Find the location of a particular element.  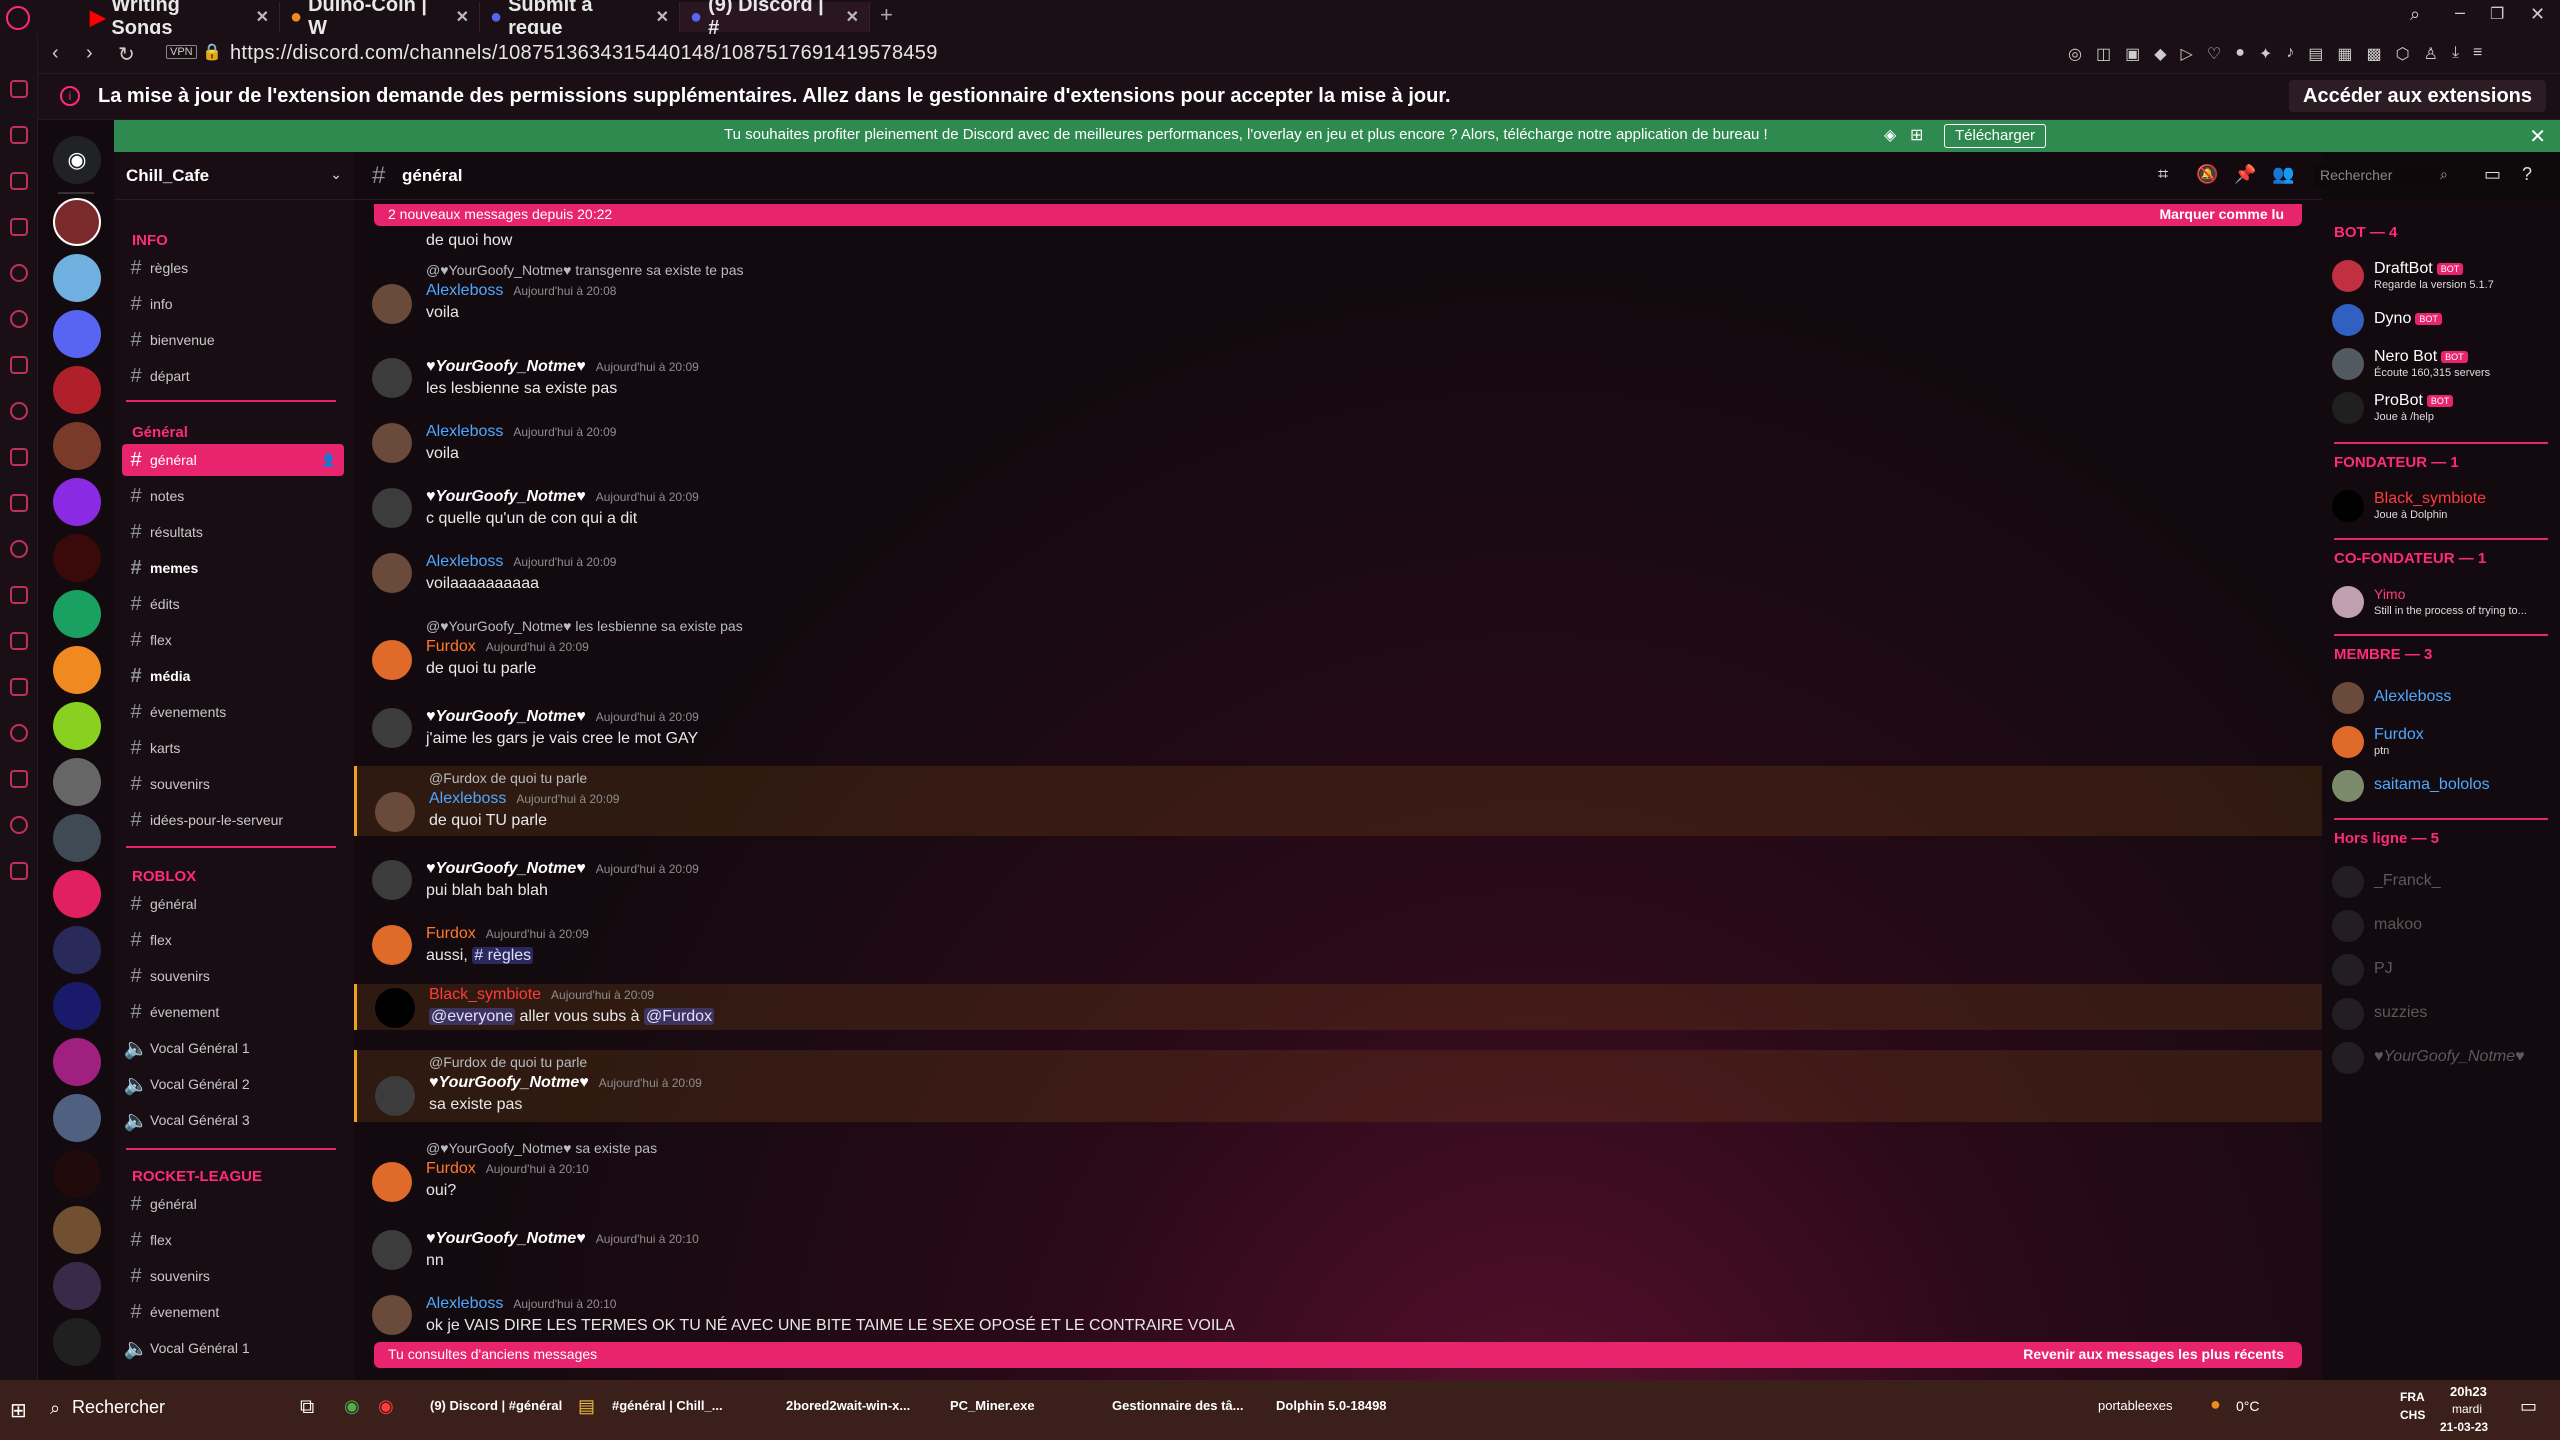

help-icon: ? is located at coordinates (2527, 174).